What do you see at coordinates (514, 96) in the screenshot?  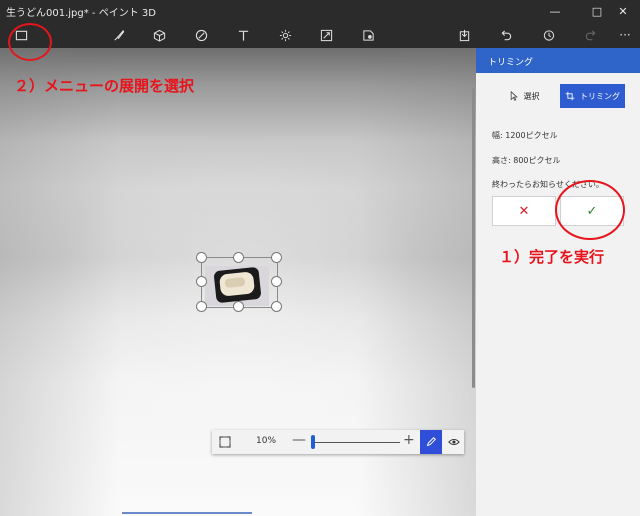 I see `cursor-icon` at bounding box center [514, 96].